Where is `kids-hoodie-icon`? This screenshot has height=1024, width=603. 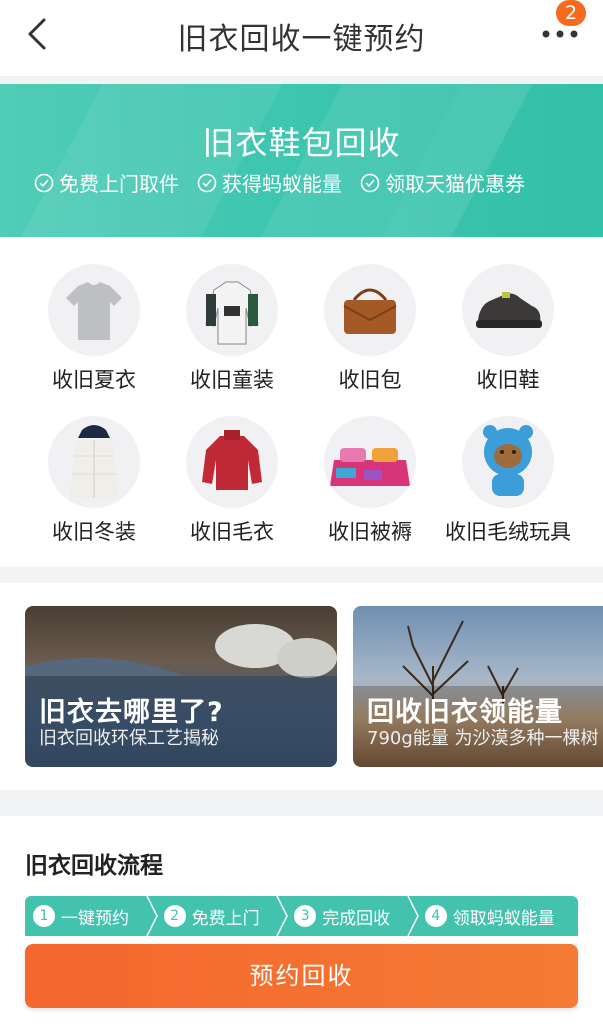 kids-hoodie-icon is located at coordinates (232, 310).